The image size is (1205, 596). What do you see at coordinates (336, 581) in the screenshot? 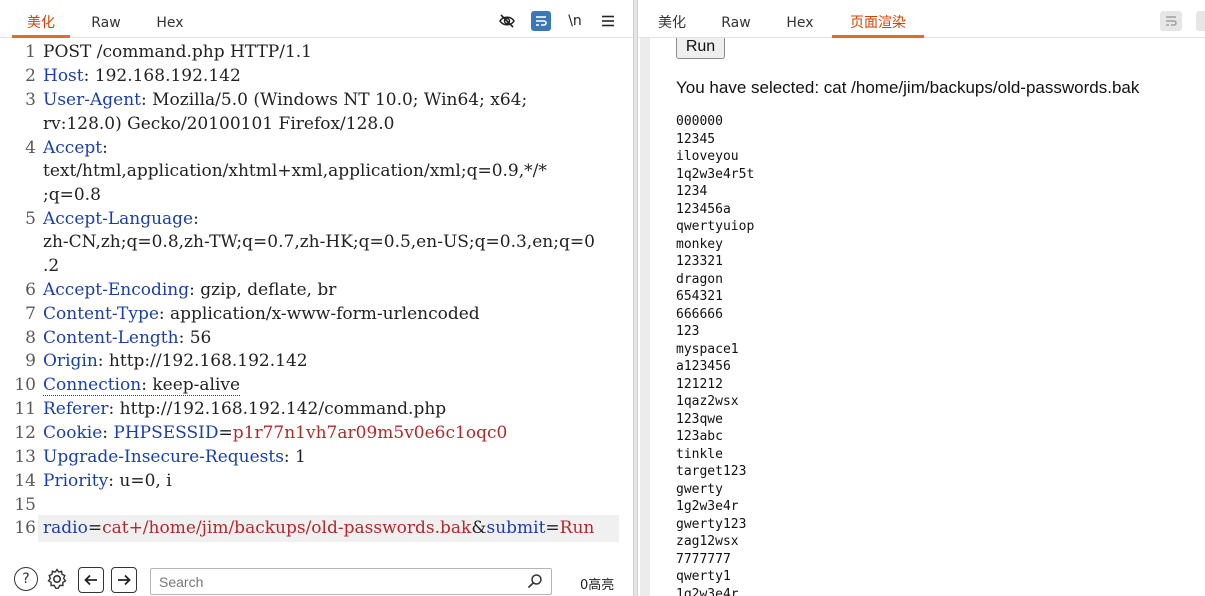
I see `search-input` at bounding box center [336, 581].